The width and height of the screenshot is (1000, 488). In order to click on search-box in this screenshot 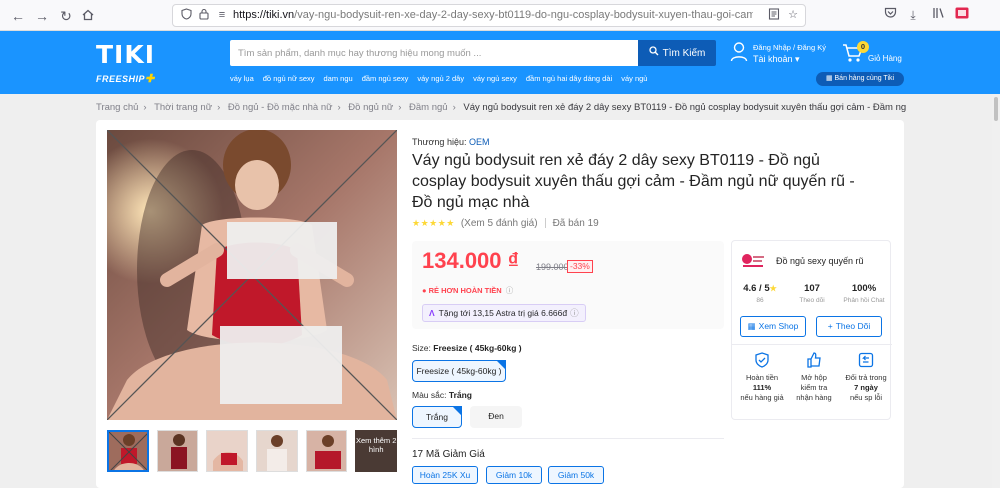, I will do `click(434, 53)`.